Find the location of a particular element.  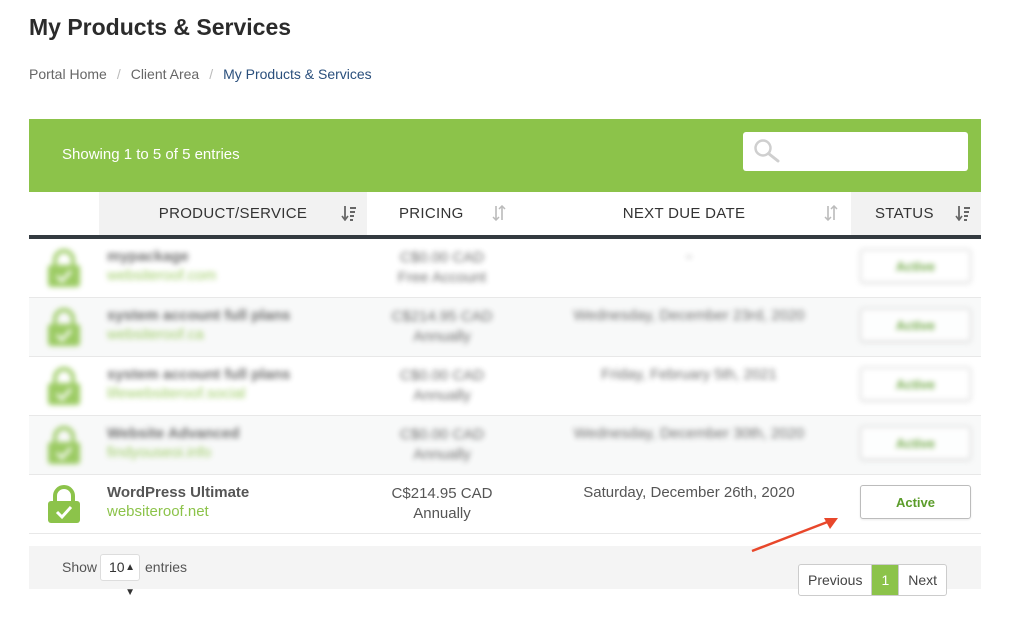

search-box is located at coordinates (855, 151).